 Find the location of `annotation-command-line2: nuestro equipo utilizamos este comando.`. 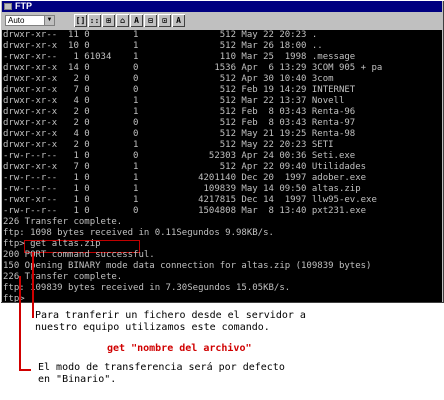

annotation-command-line2: nuestro equipo utilizamos este comando. is located at coordinates (152, 327).